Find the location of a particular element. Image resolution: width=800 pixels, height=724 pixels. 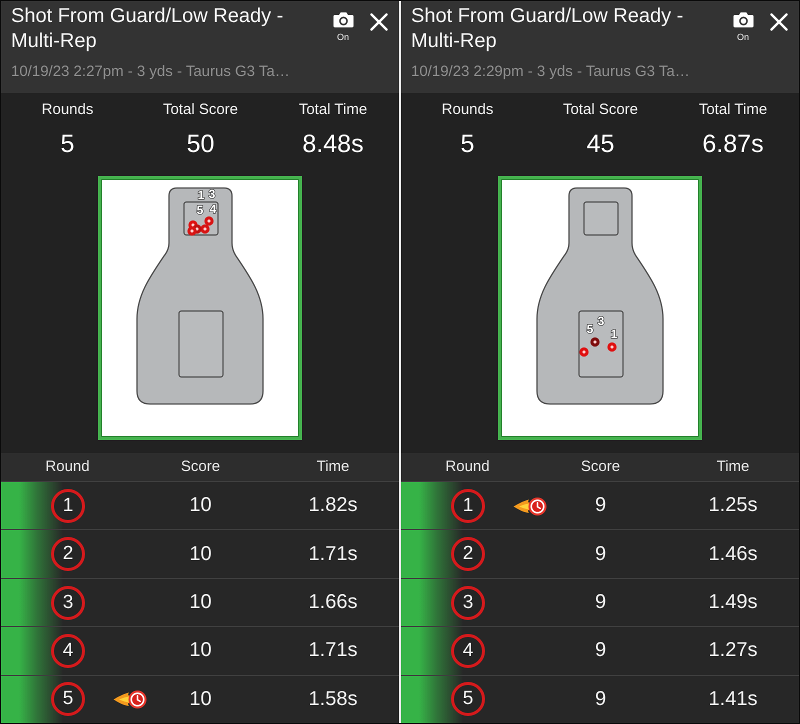

time-cell: 1.58s is located at coordinates (333, 699).